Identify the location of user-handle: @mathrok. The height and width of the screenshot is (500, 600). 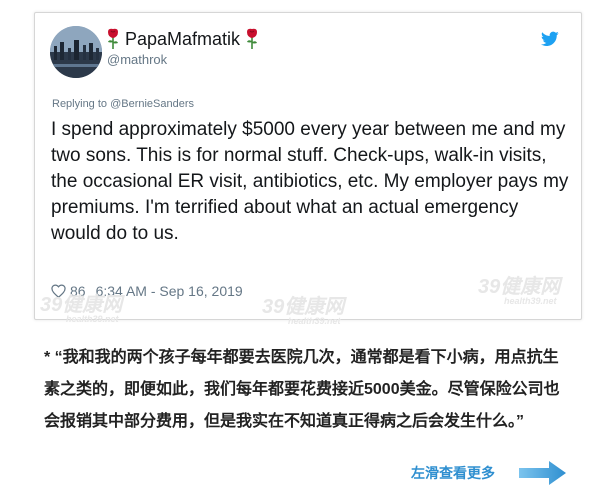
(137, 59).